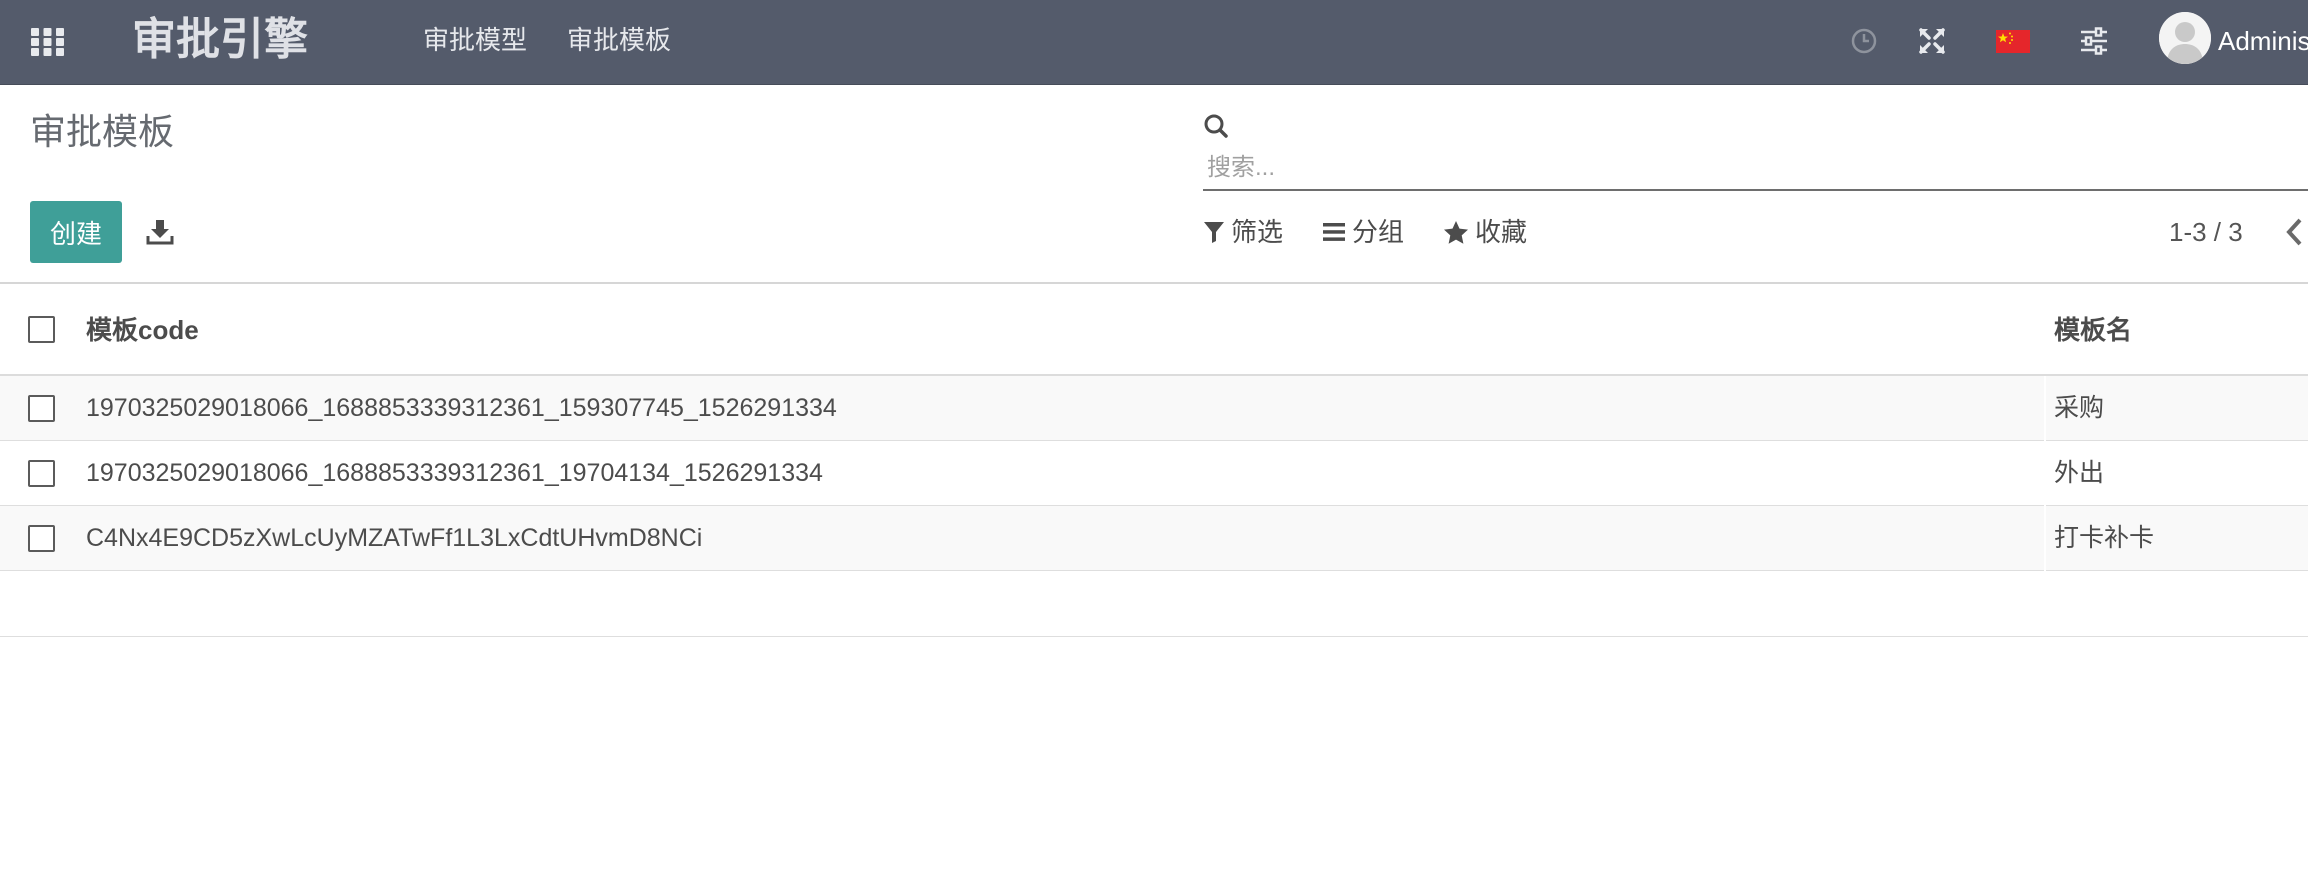 The image size is (2308, 882). Describe the element at coordinates (102, 131) in the screenshot. I see `page-title: 审批模板` at that location.